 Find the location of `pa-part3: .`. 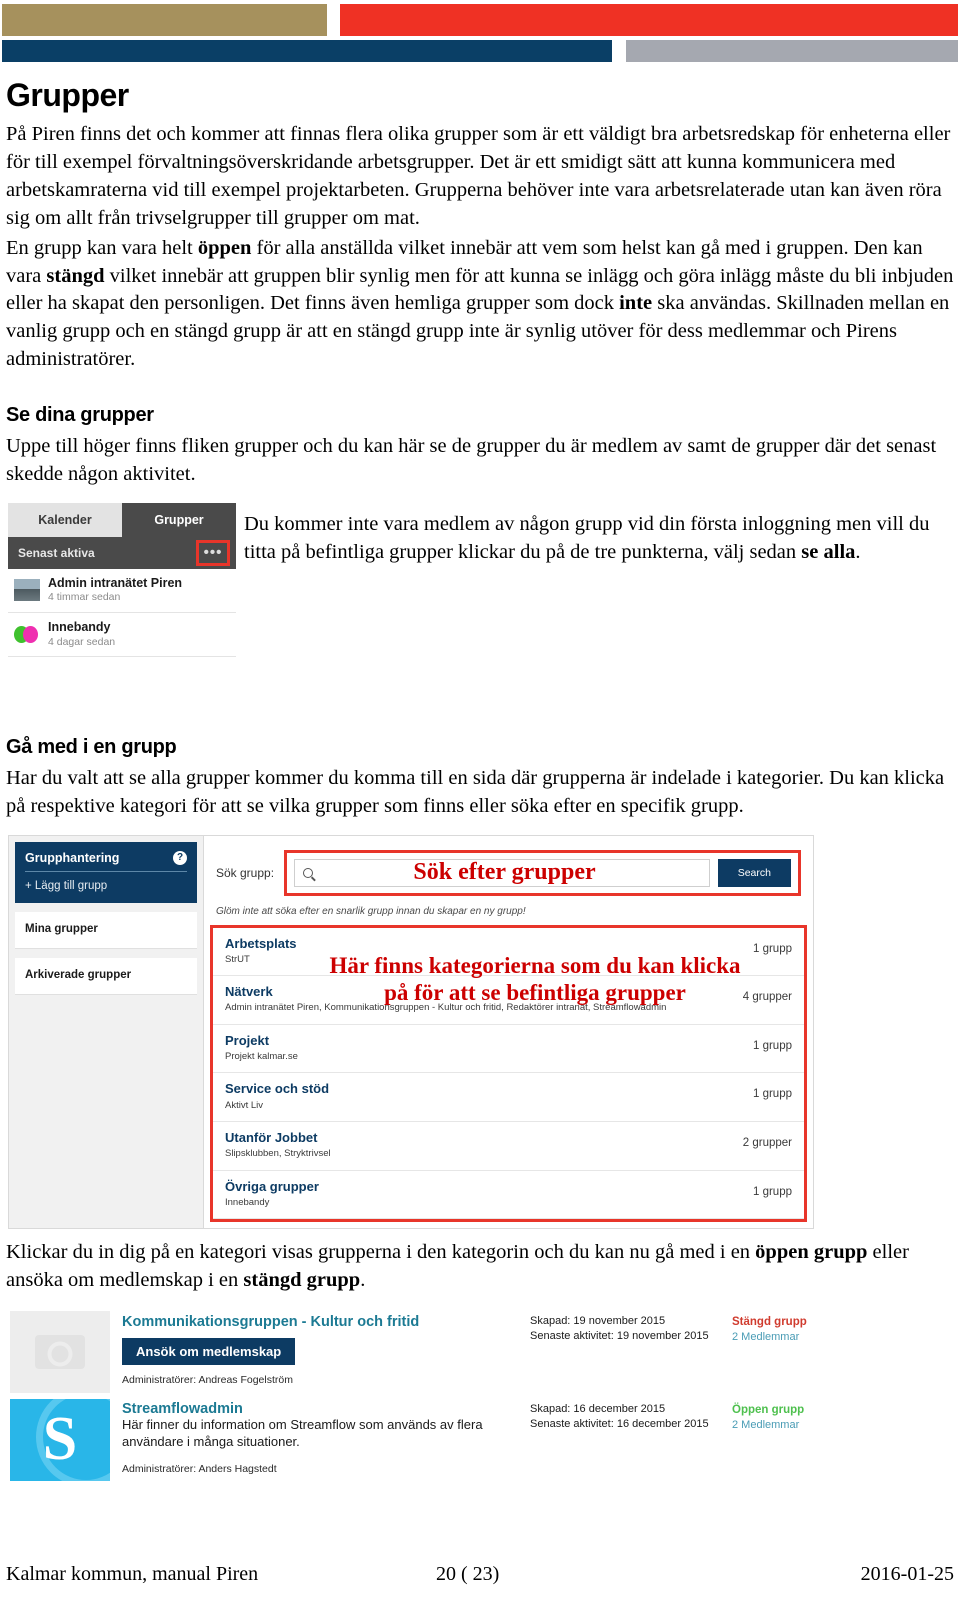

pa-part3: . is located at coordinates (363, 1280).